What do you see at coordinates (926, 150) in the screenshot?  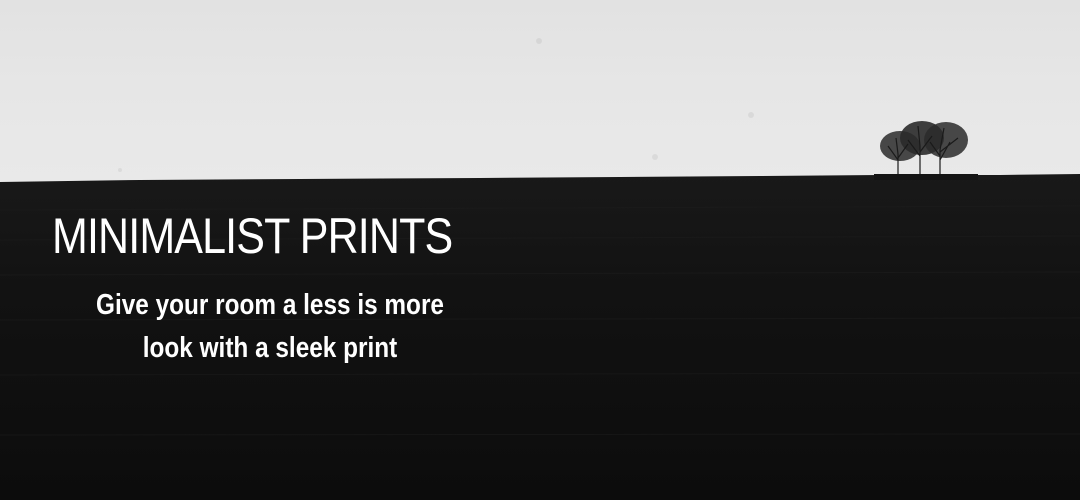 I see `tree-cluster-icon` at bounding box center [926, 150].